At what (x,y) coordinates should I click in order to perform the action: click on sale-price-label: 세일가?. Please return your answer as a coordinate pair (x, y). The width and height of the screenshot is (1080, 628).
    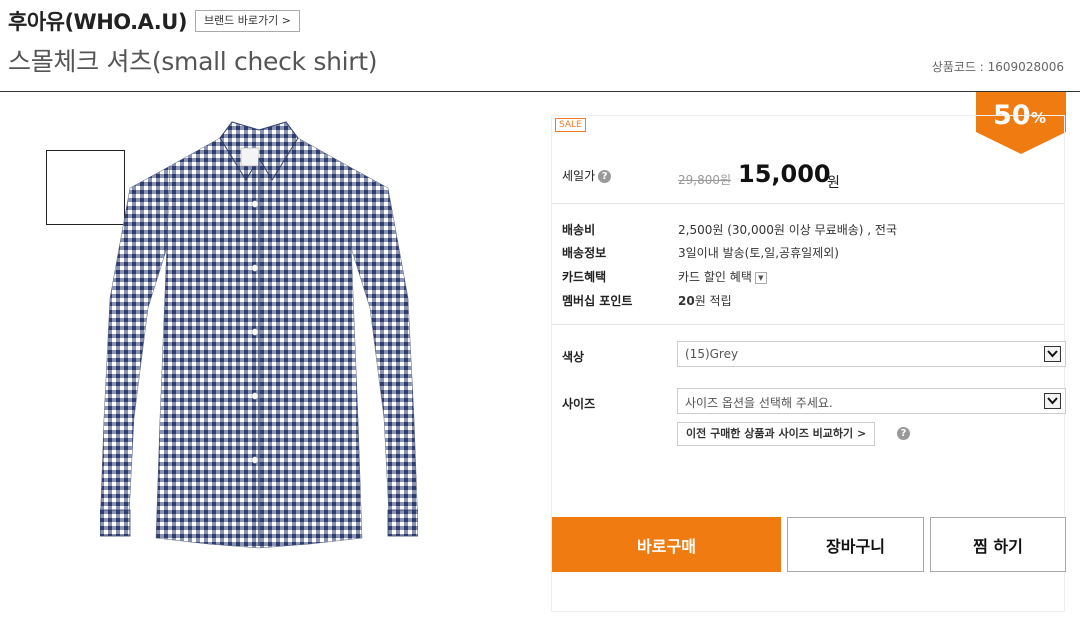
    Looking at the image, I should click on (587, 175).